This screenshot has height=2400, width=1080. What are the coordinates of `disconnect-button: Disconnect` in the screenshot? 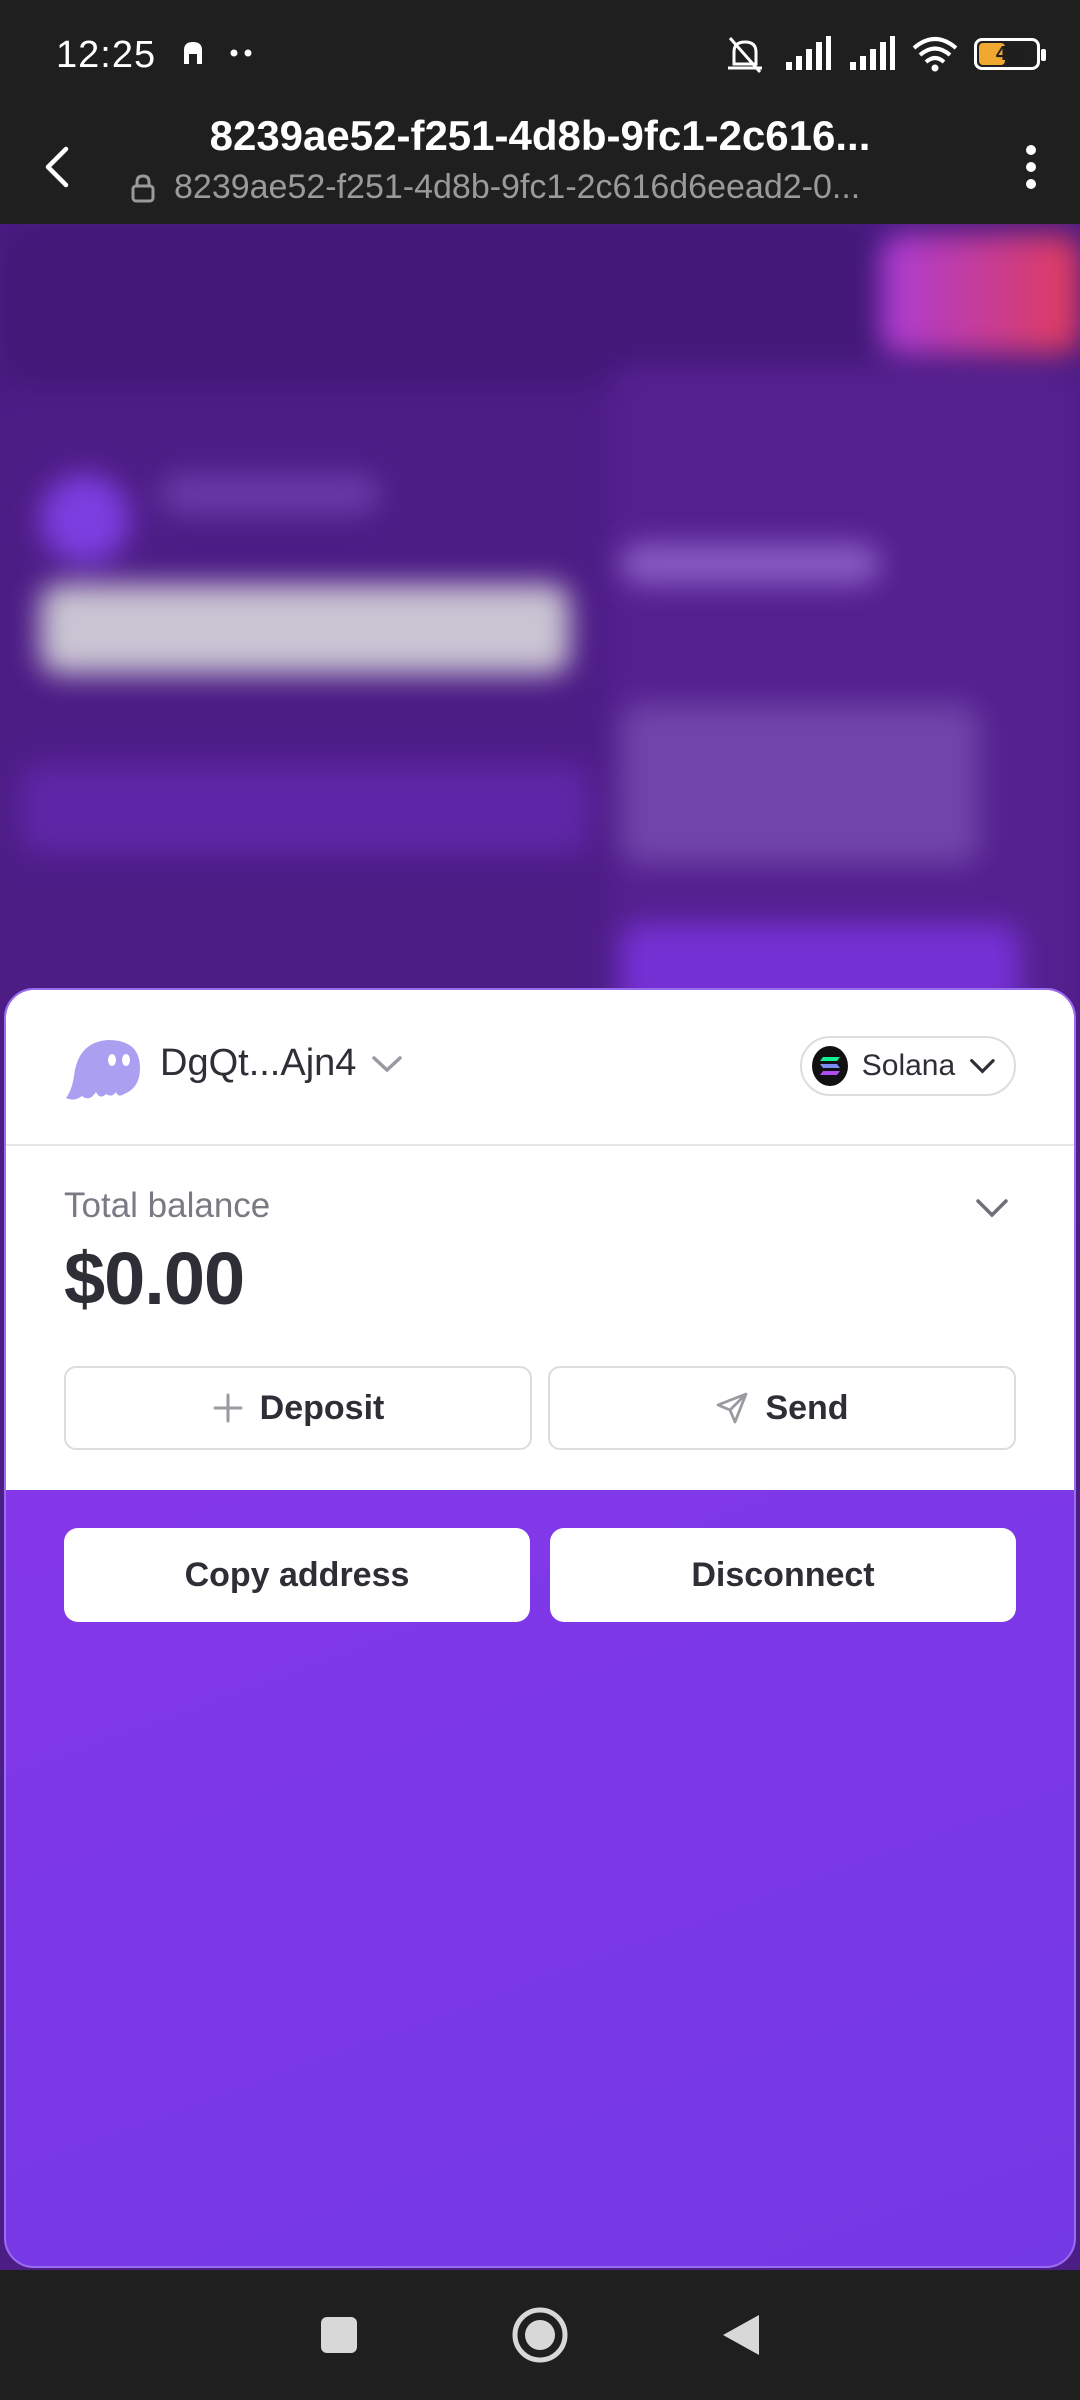 It's located at (783, 1575).